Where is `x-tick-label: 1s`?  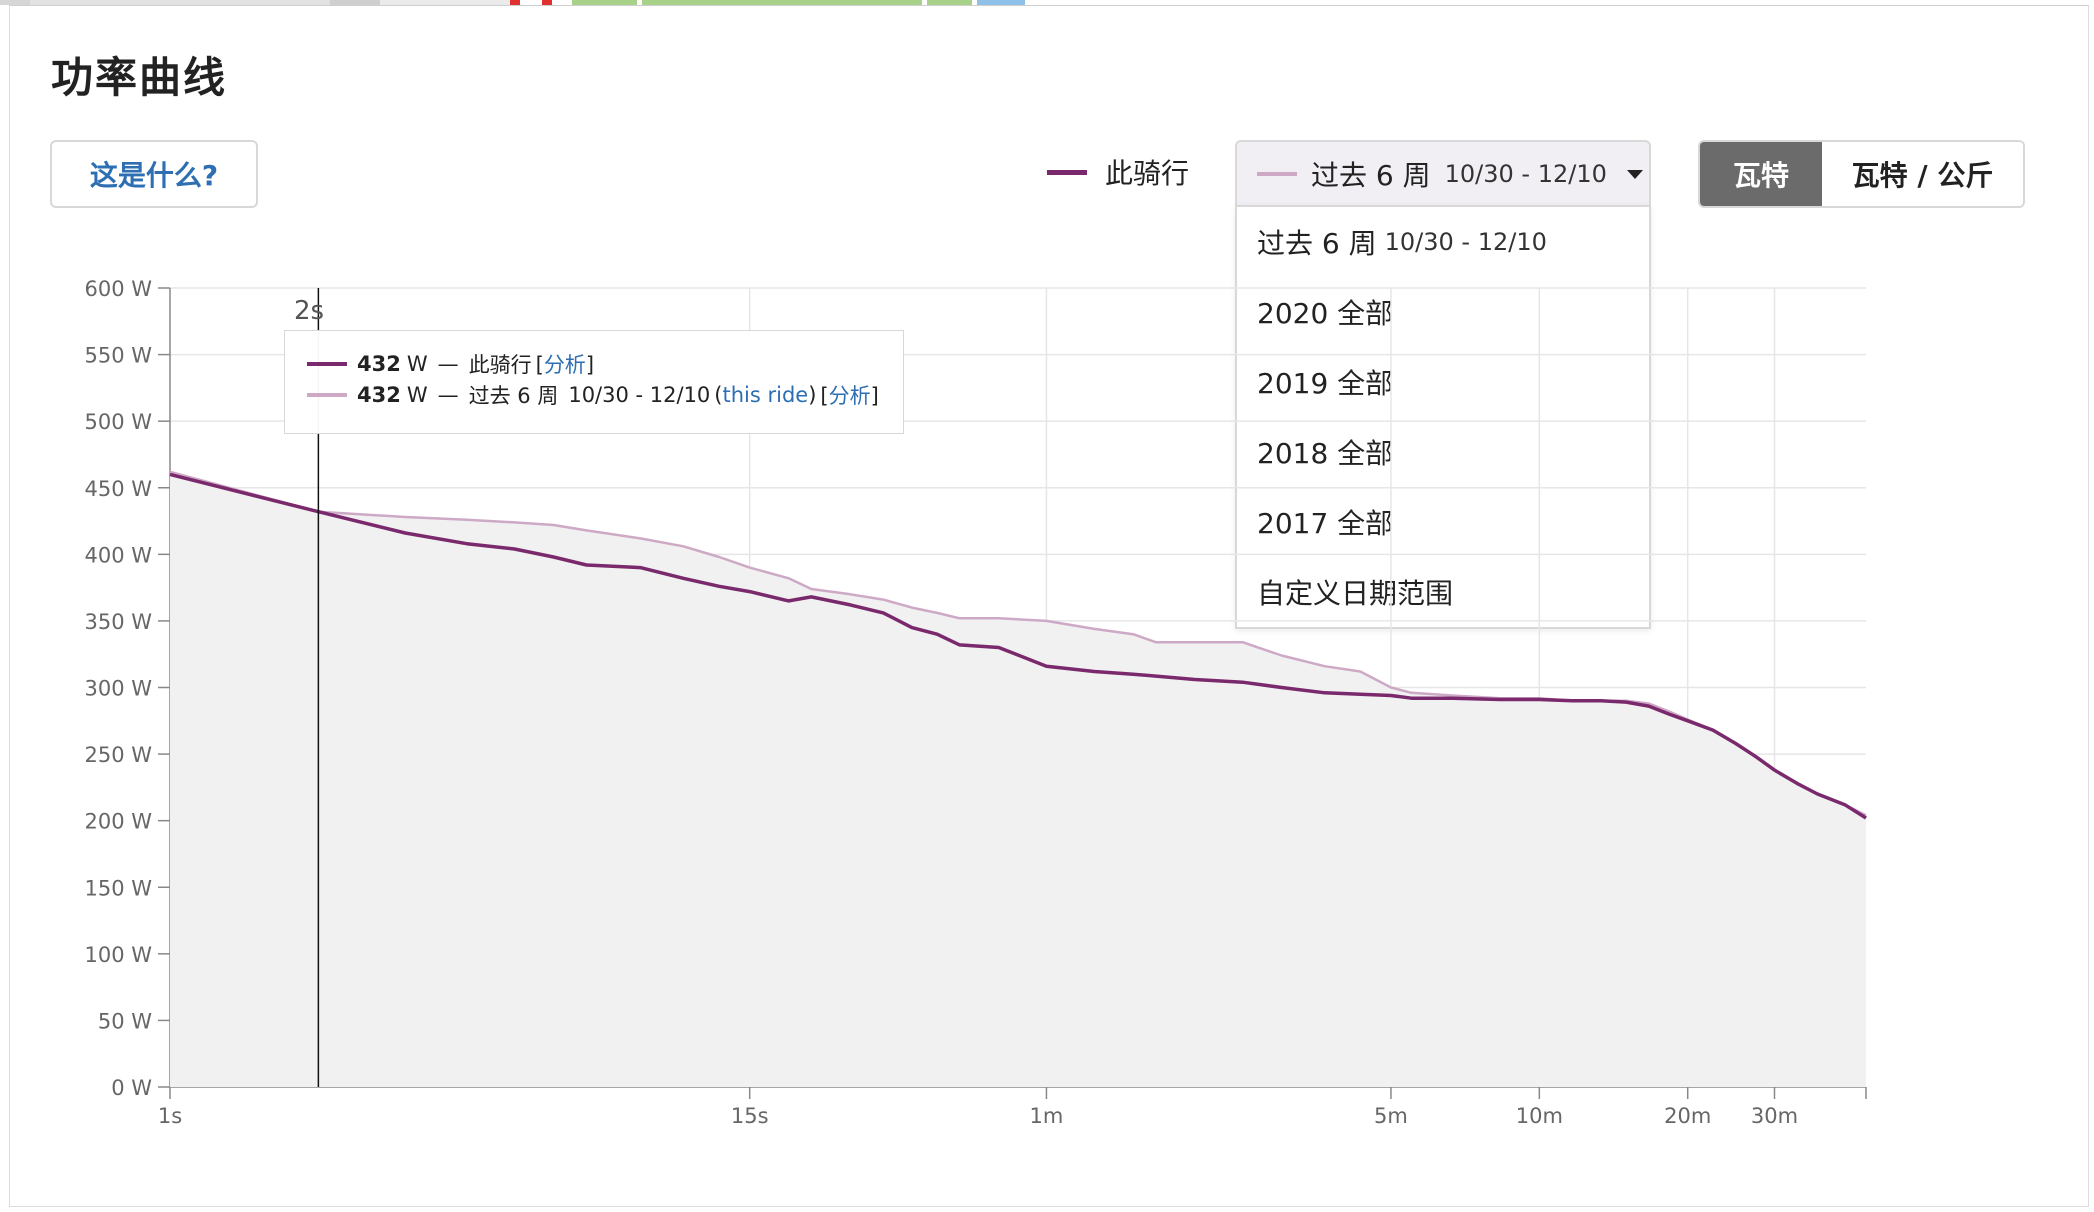 x-tick-label: 1s is located at coordinates (170, 1116).